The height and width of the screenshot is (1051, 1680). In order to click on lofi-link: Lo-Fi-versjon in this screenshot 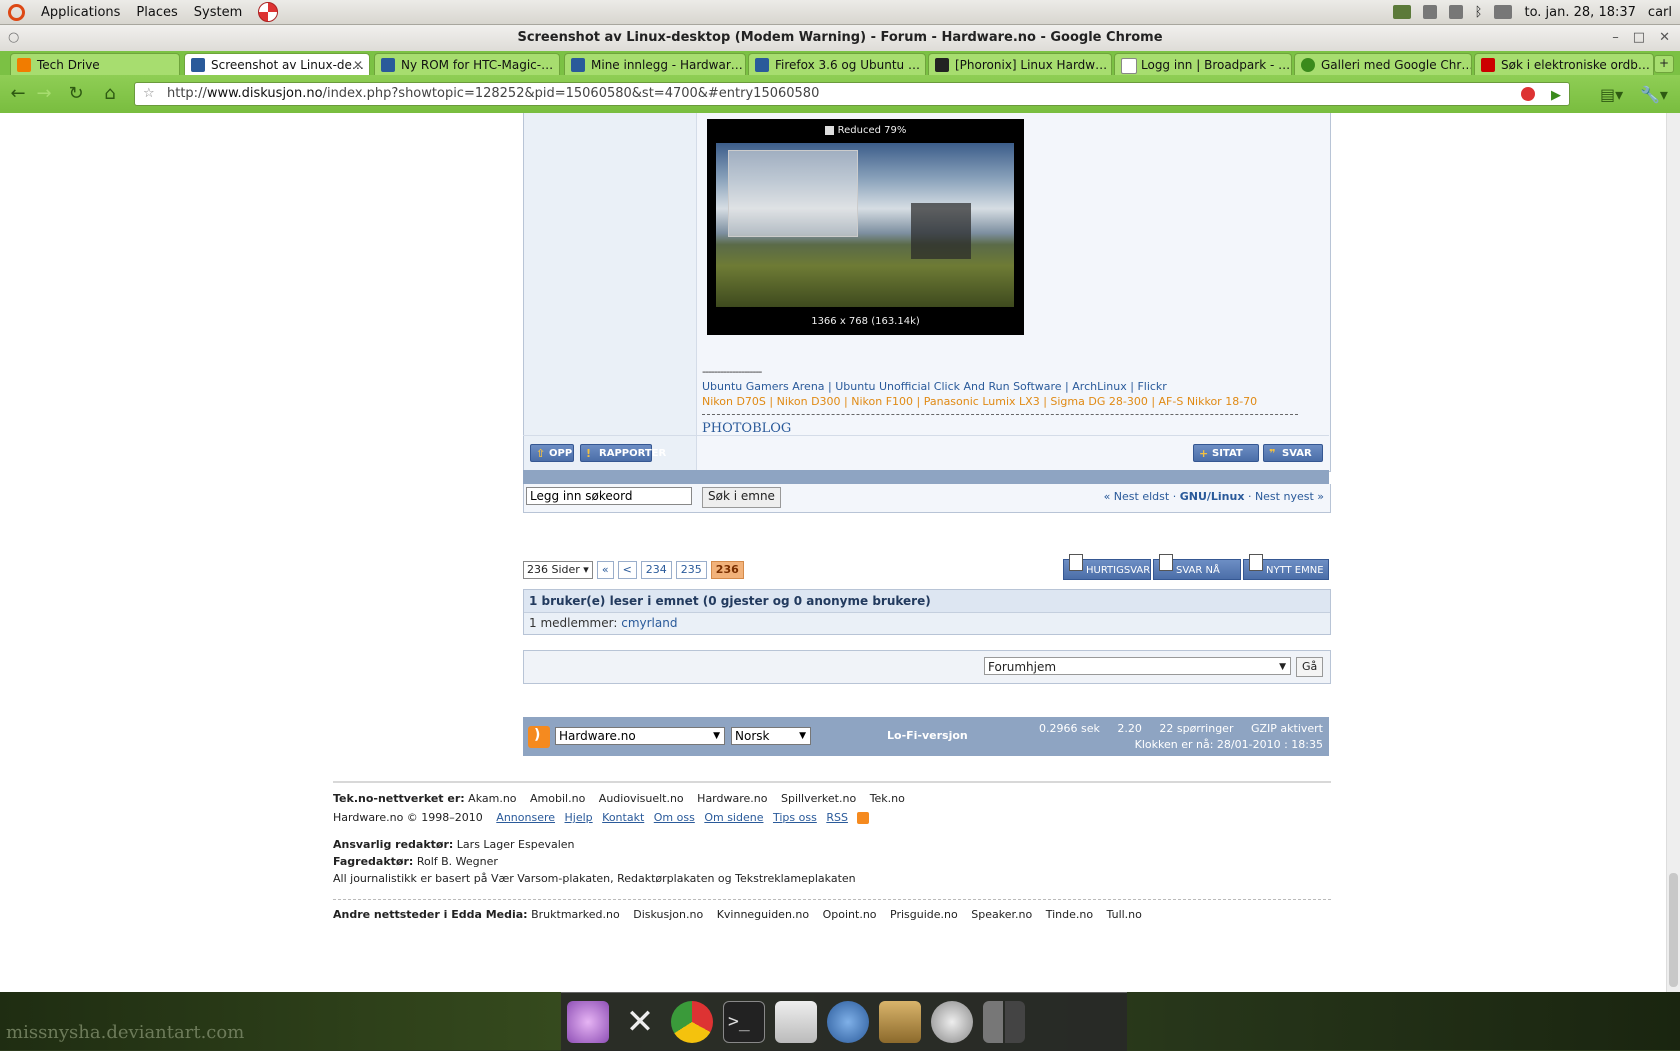, I will do `click(927, 735)`.